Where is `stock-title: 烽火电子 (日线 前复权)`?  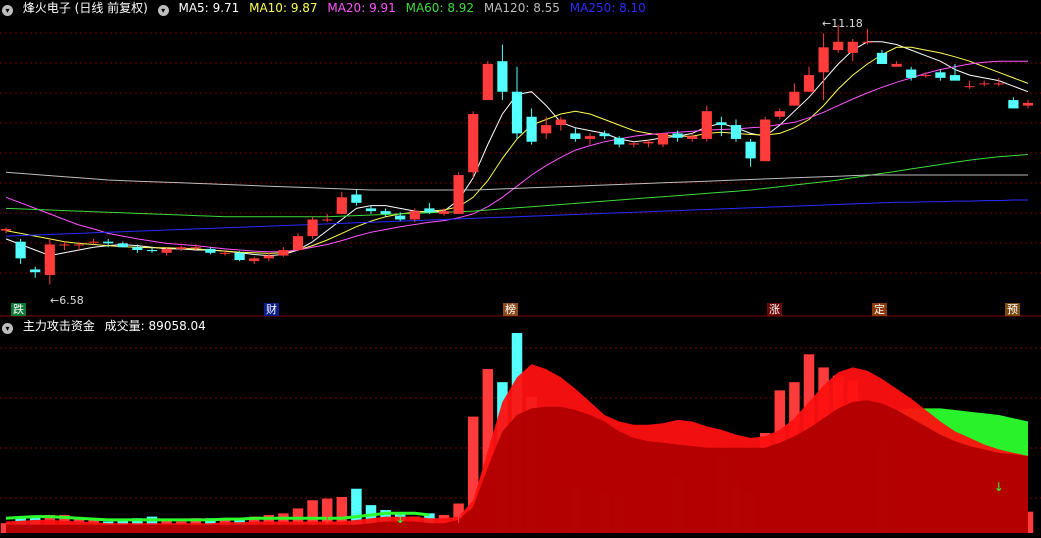 stock-title: 烽火电子 (日线 前复权) is located at coordinates (85, 8).